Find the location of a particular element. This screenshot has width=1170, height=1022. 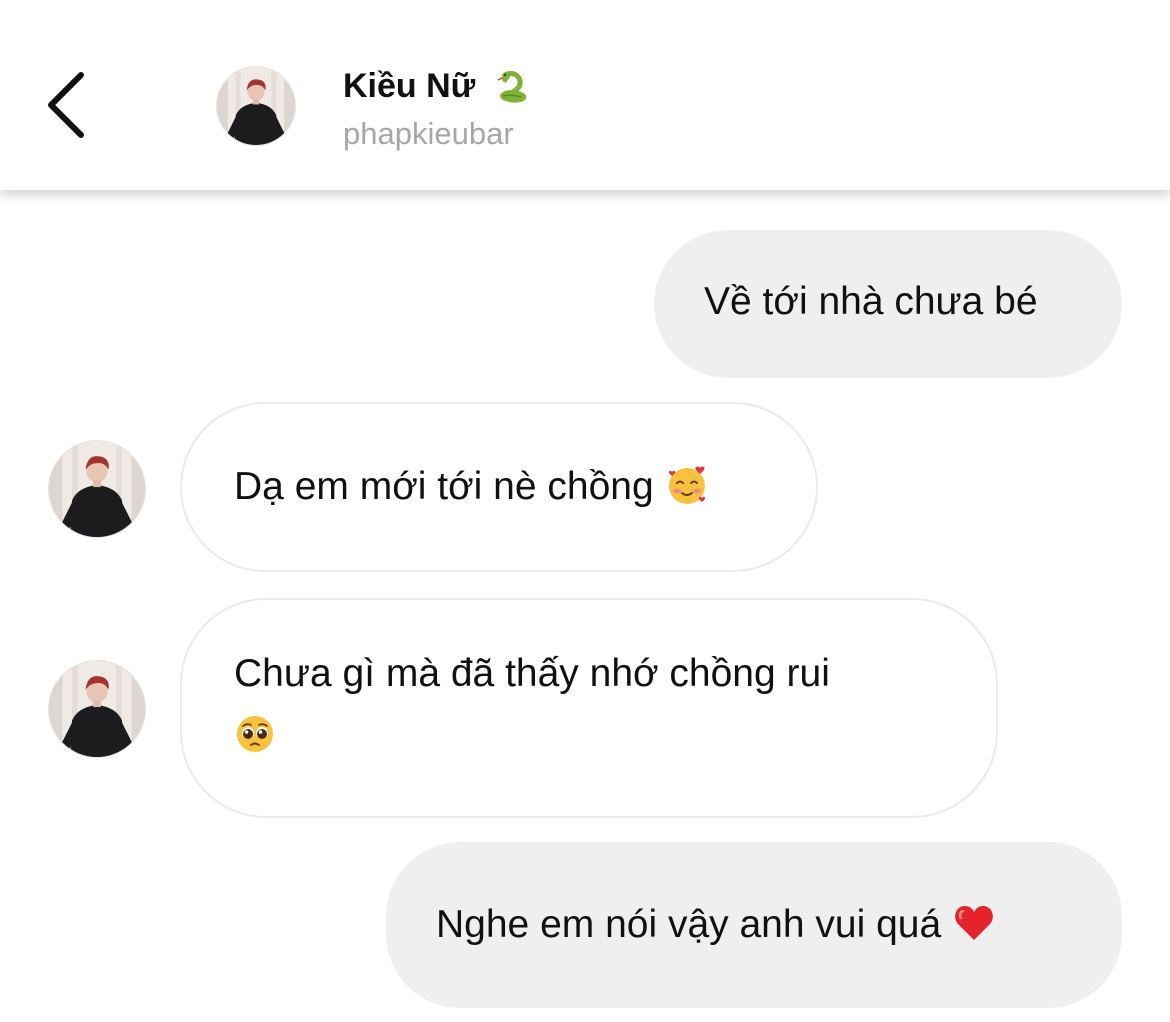

message-bubble-received: Dạ em mới tới nè chồng is located at coordinates (499, 487).